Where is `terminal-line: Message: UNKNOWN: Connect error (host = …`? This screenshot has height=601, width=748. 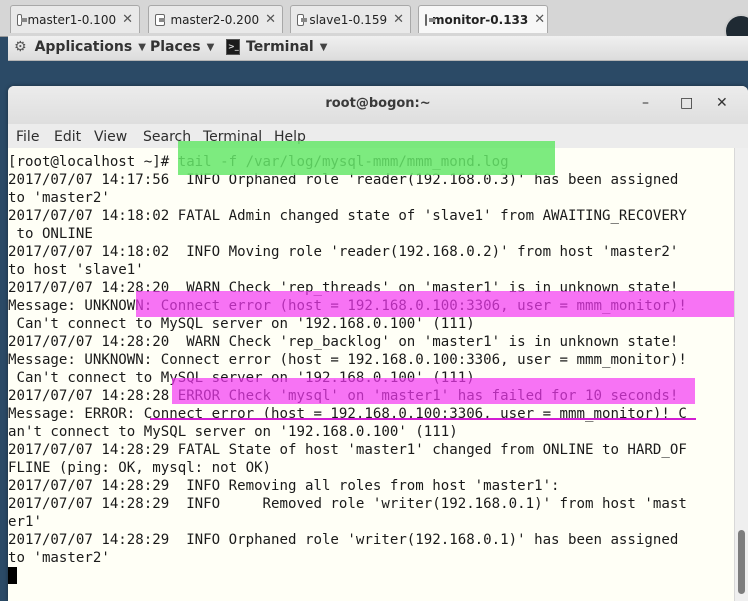 terminal-line: Message: UNKNOWN: Connect error (host = … is located at coordinates (347, 360).